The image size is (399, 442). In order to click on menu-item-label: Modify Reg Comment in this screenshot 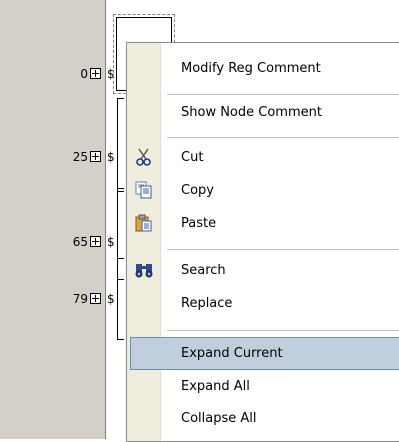, I will do `click(251, 68)`.